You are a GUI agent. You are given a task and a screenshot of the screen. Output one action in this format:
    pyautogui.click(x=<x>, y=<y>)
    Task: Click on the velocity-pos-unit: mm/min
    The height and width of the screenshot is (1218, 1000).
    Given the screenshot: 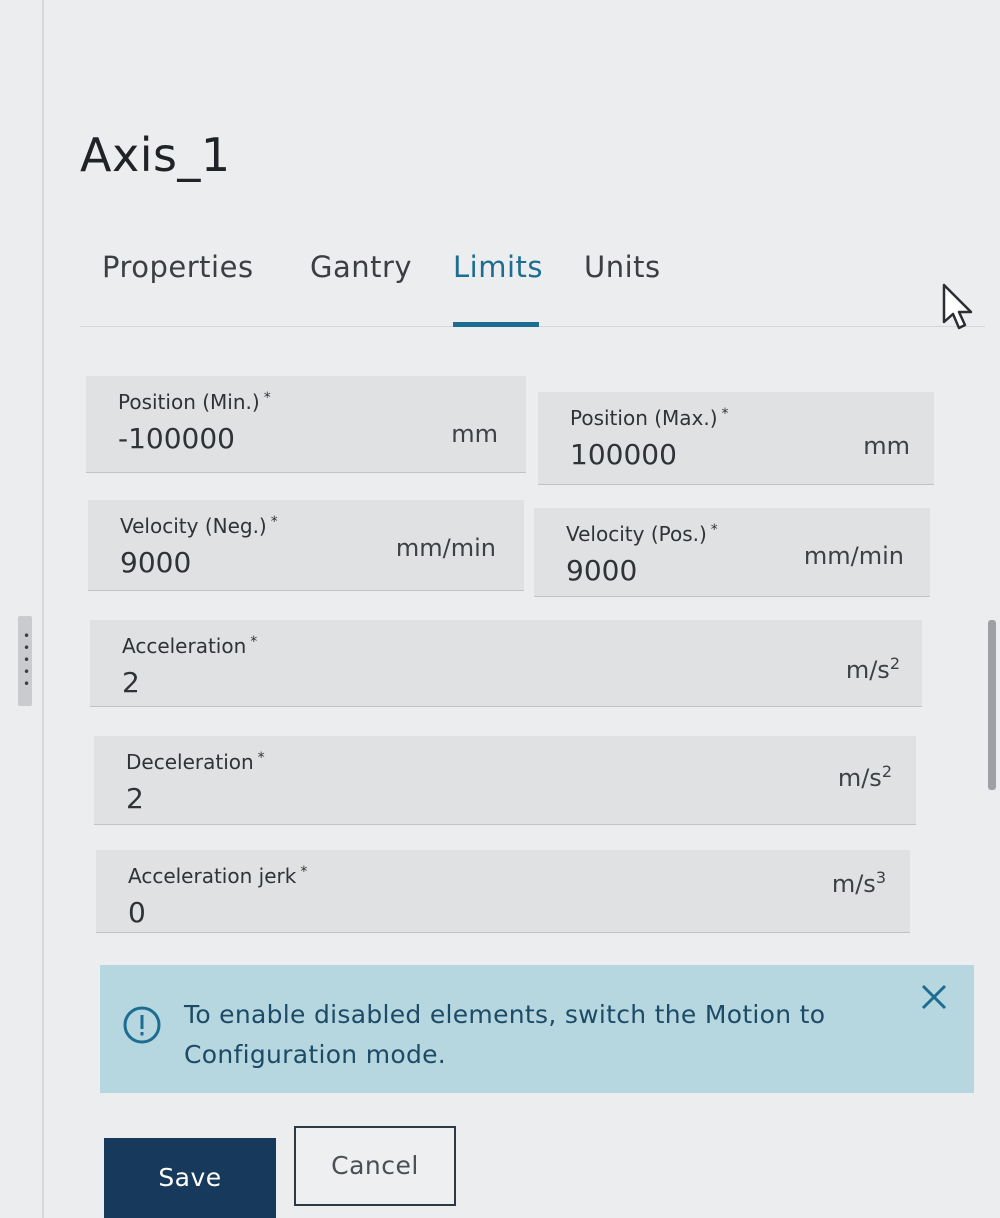 What is the action you would take?
    pyautogui.click(x=853, y=556)
    